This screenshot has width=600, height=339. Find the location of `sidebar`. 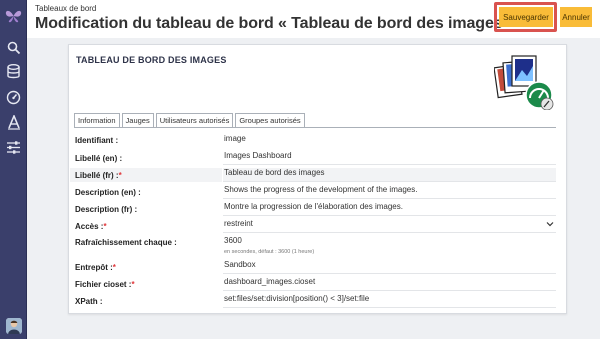

sidebar is located at coordinates (13, 169).